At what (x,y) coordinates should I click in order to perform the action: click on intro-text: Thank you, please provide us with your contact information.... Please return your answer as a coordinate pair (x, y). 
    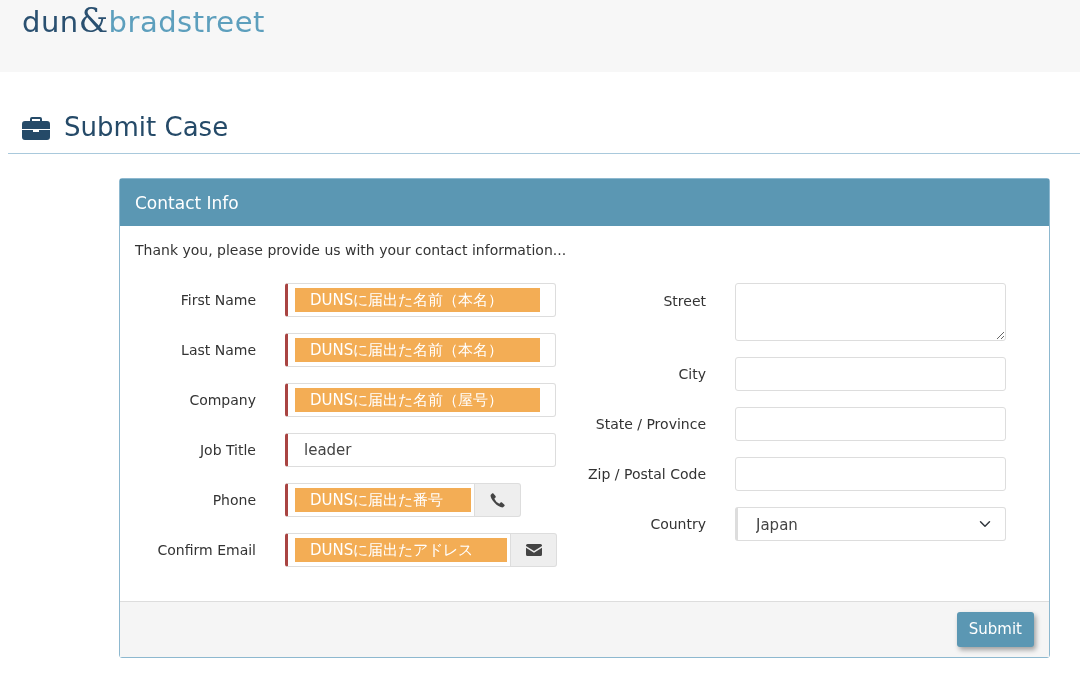
    Looking at the image, I should click on (351, 251).